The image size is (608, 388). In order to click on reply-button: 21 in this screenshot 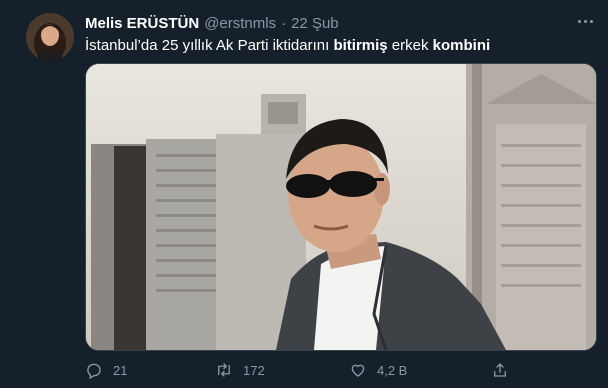, I will do `click(106, 370)`.